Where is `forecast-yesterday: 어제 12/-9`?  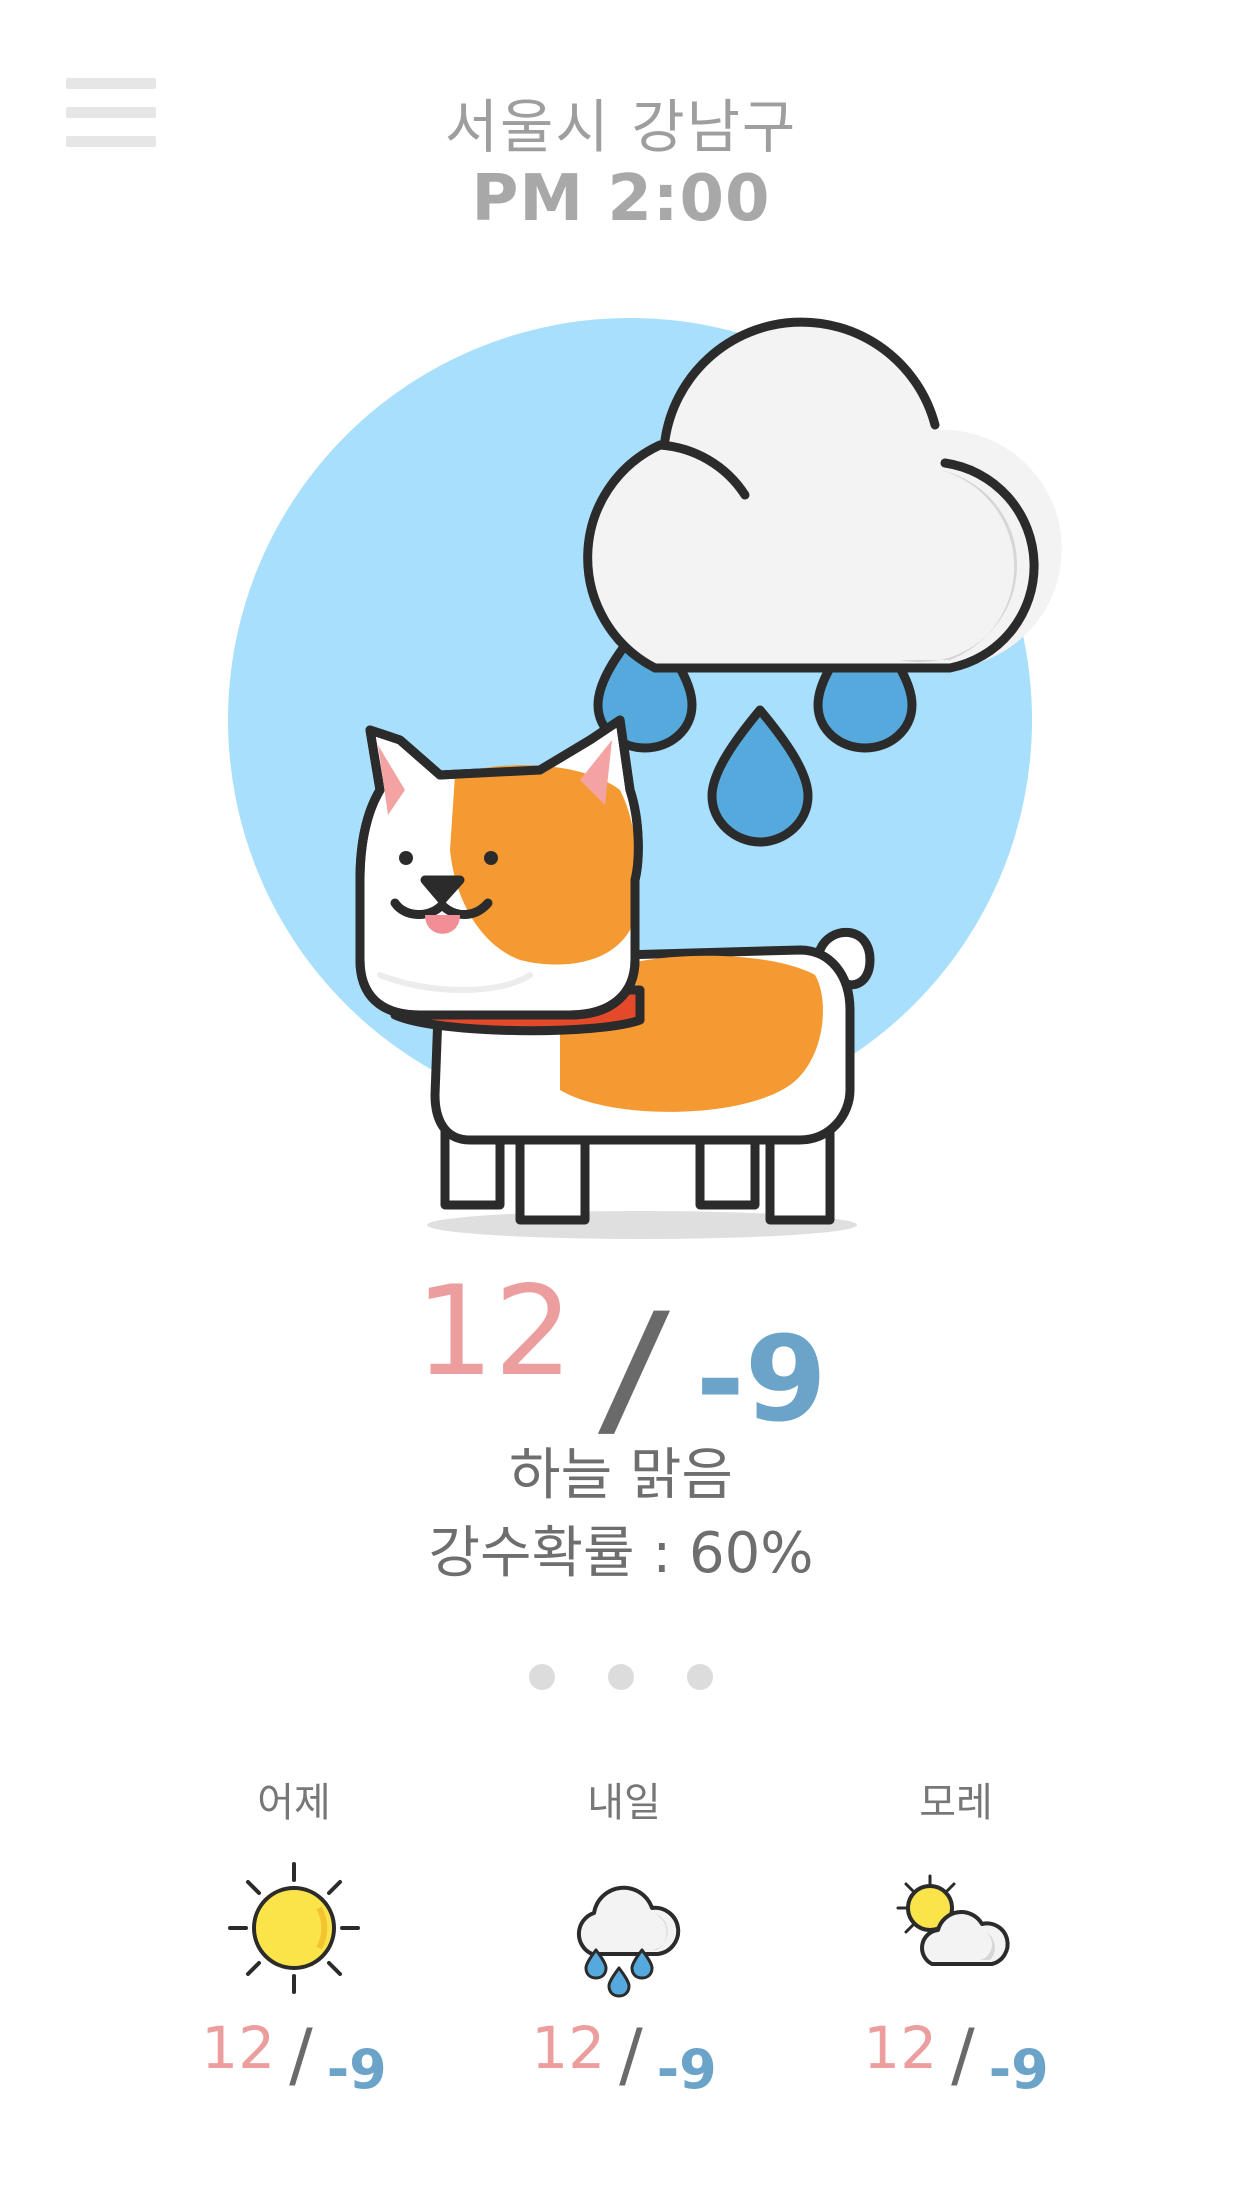
forecast-yesterday: 어제 12/-9 is located at coordinates (294, 1935).